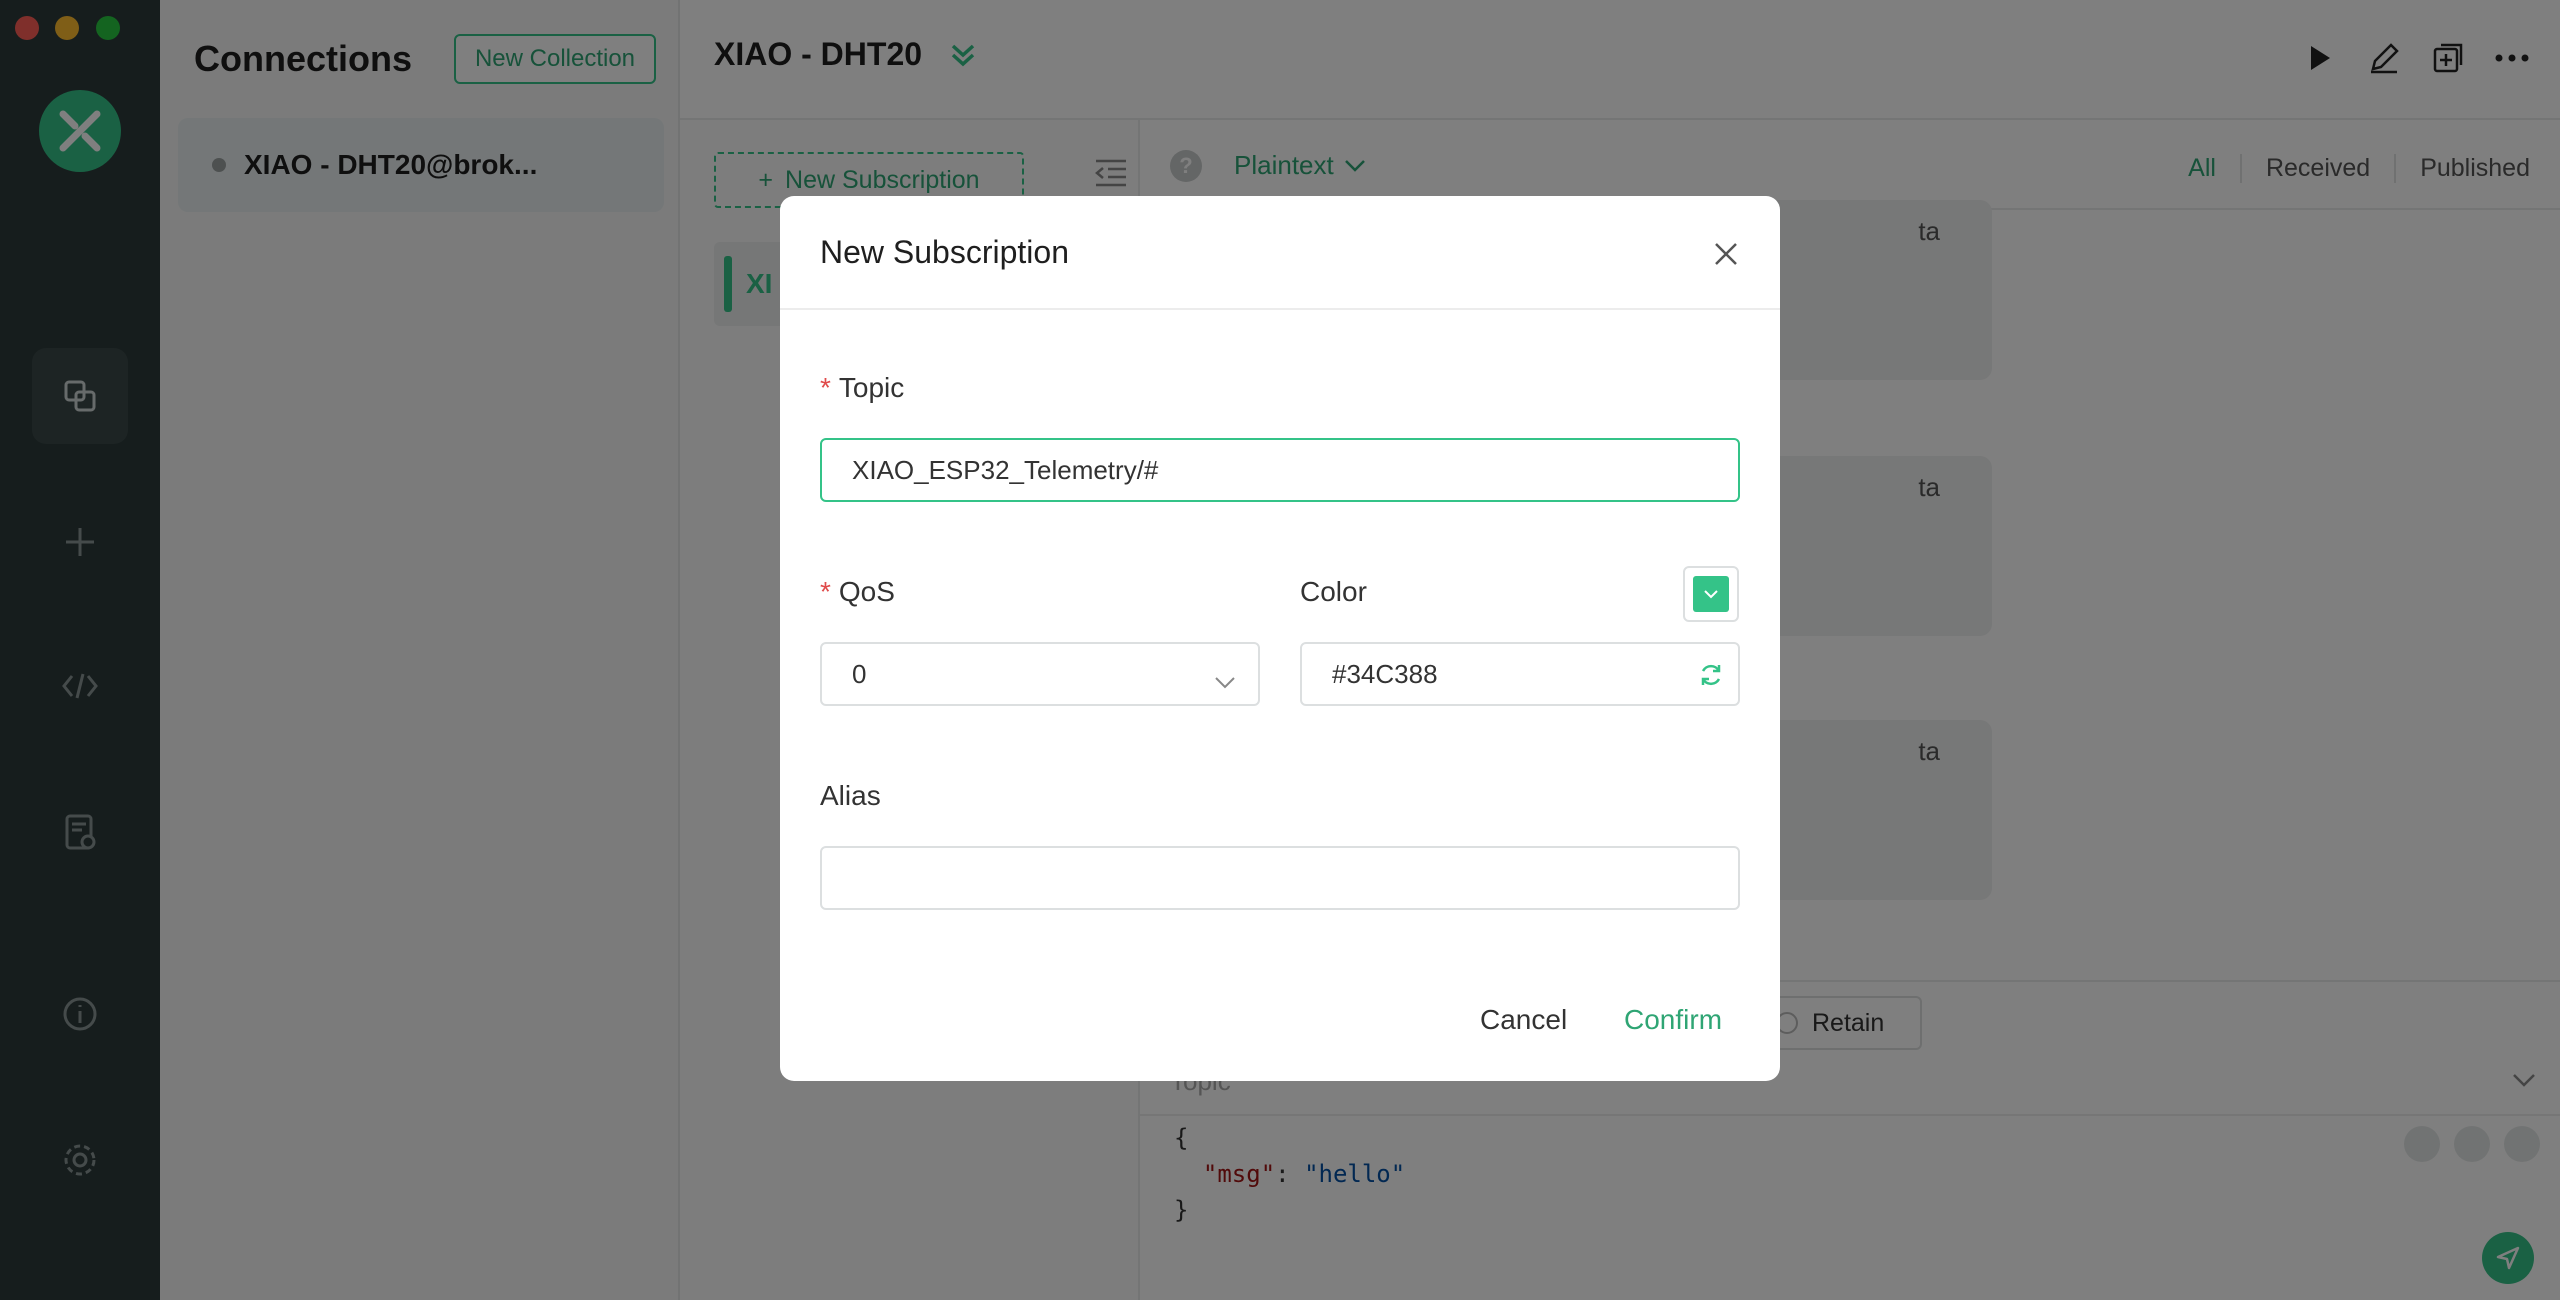 The height and width of the screenshot is (1300, 2560). Describe the element at coordinates (1280, 878) in the screenshot. I see `alias-input` at that location.